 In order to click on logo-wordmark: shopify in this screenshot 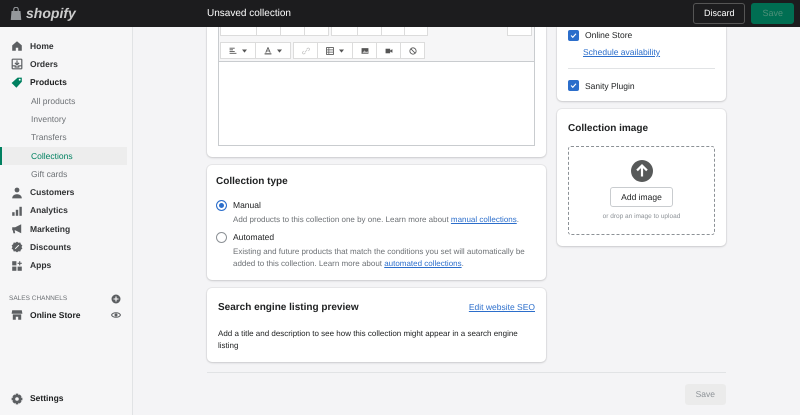, I will do `click(51, 13)`.